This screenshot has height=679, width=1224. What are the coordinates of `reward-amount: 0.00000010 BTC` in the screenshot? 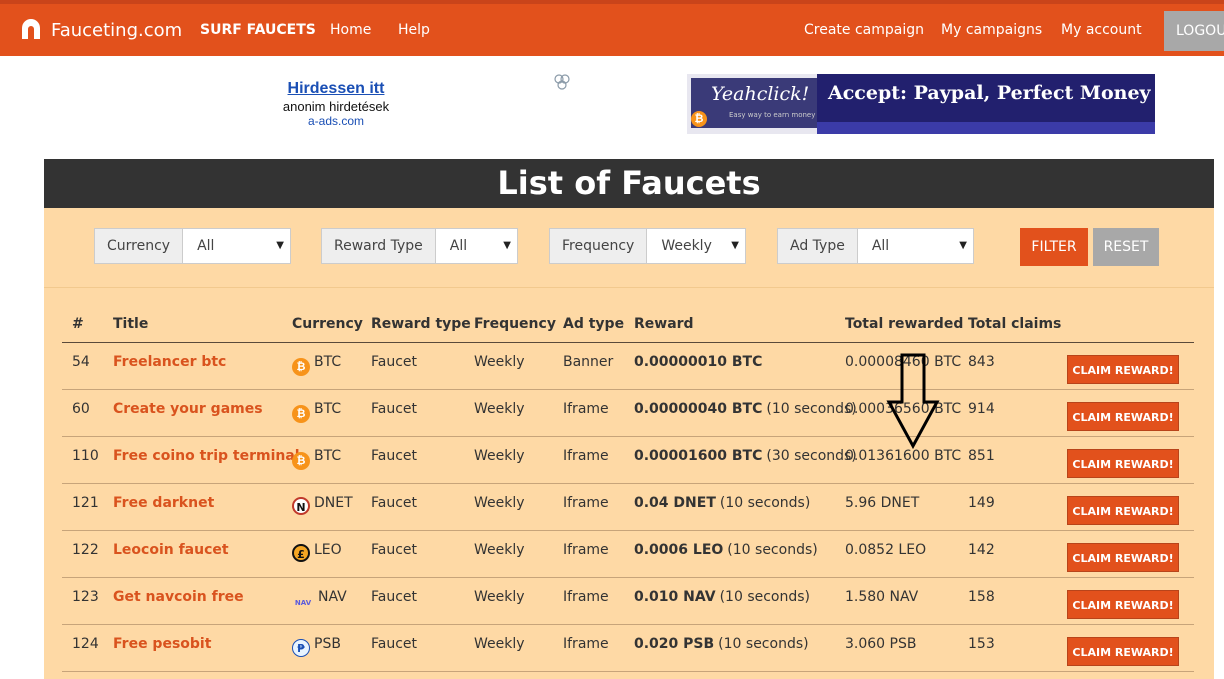 It's located at (698, 362).